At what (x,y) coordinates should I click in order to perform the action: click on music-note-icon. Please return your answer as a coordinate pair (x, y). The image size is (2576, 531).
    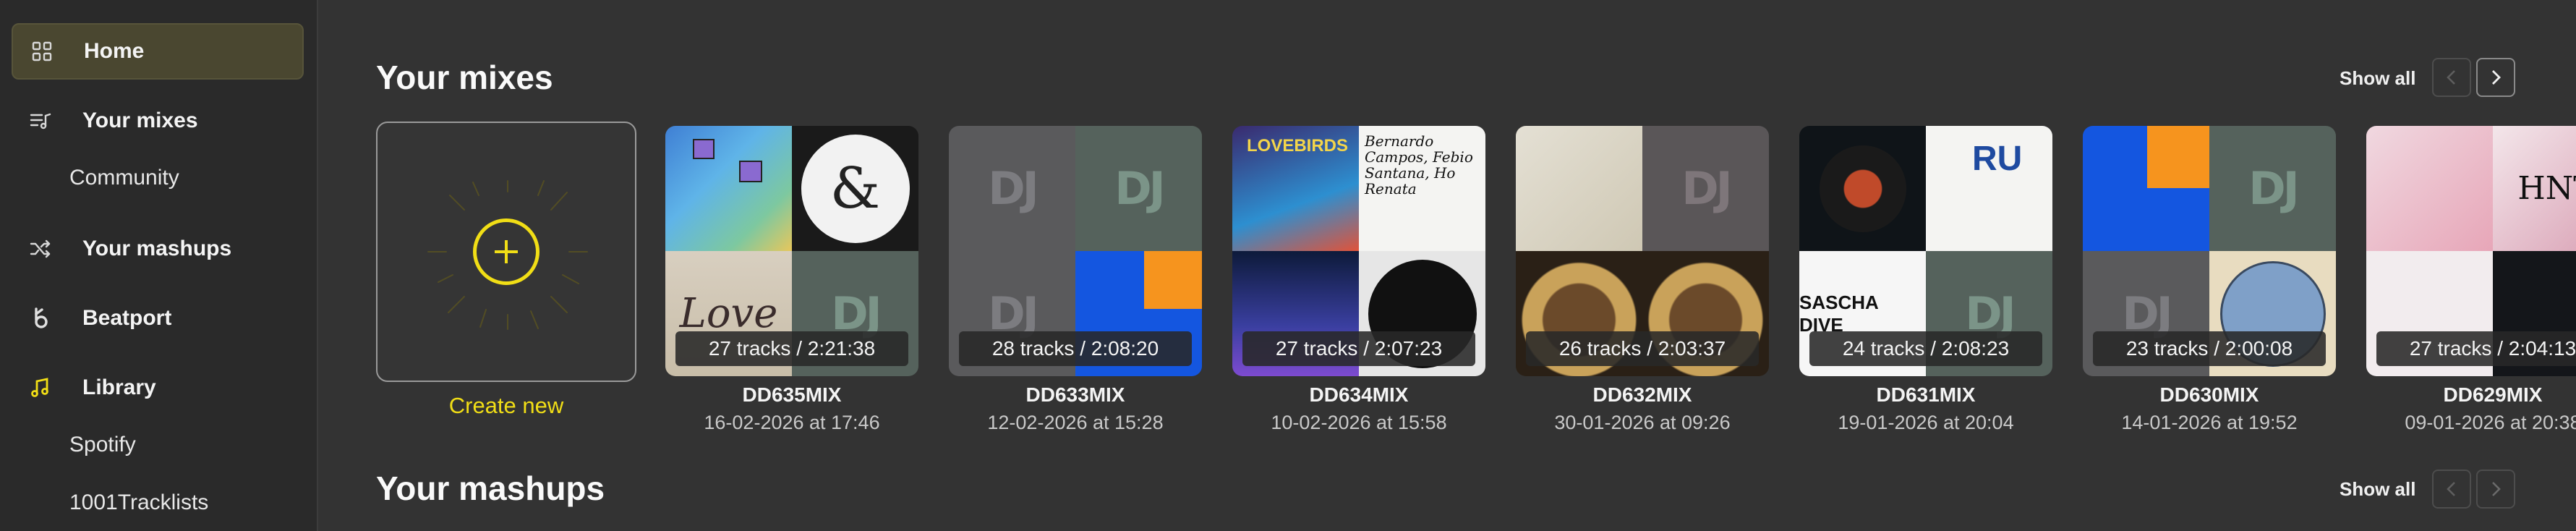
    Looking at the image, I should click on (40, 388).